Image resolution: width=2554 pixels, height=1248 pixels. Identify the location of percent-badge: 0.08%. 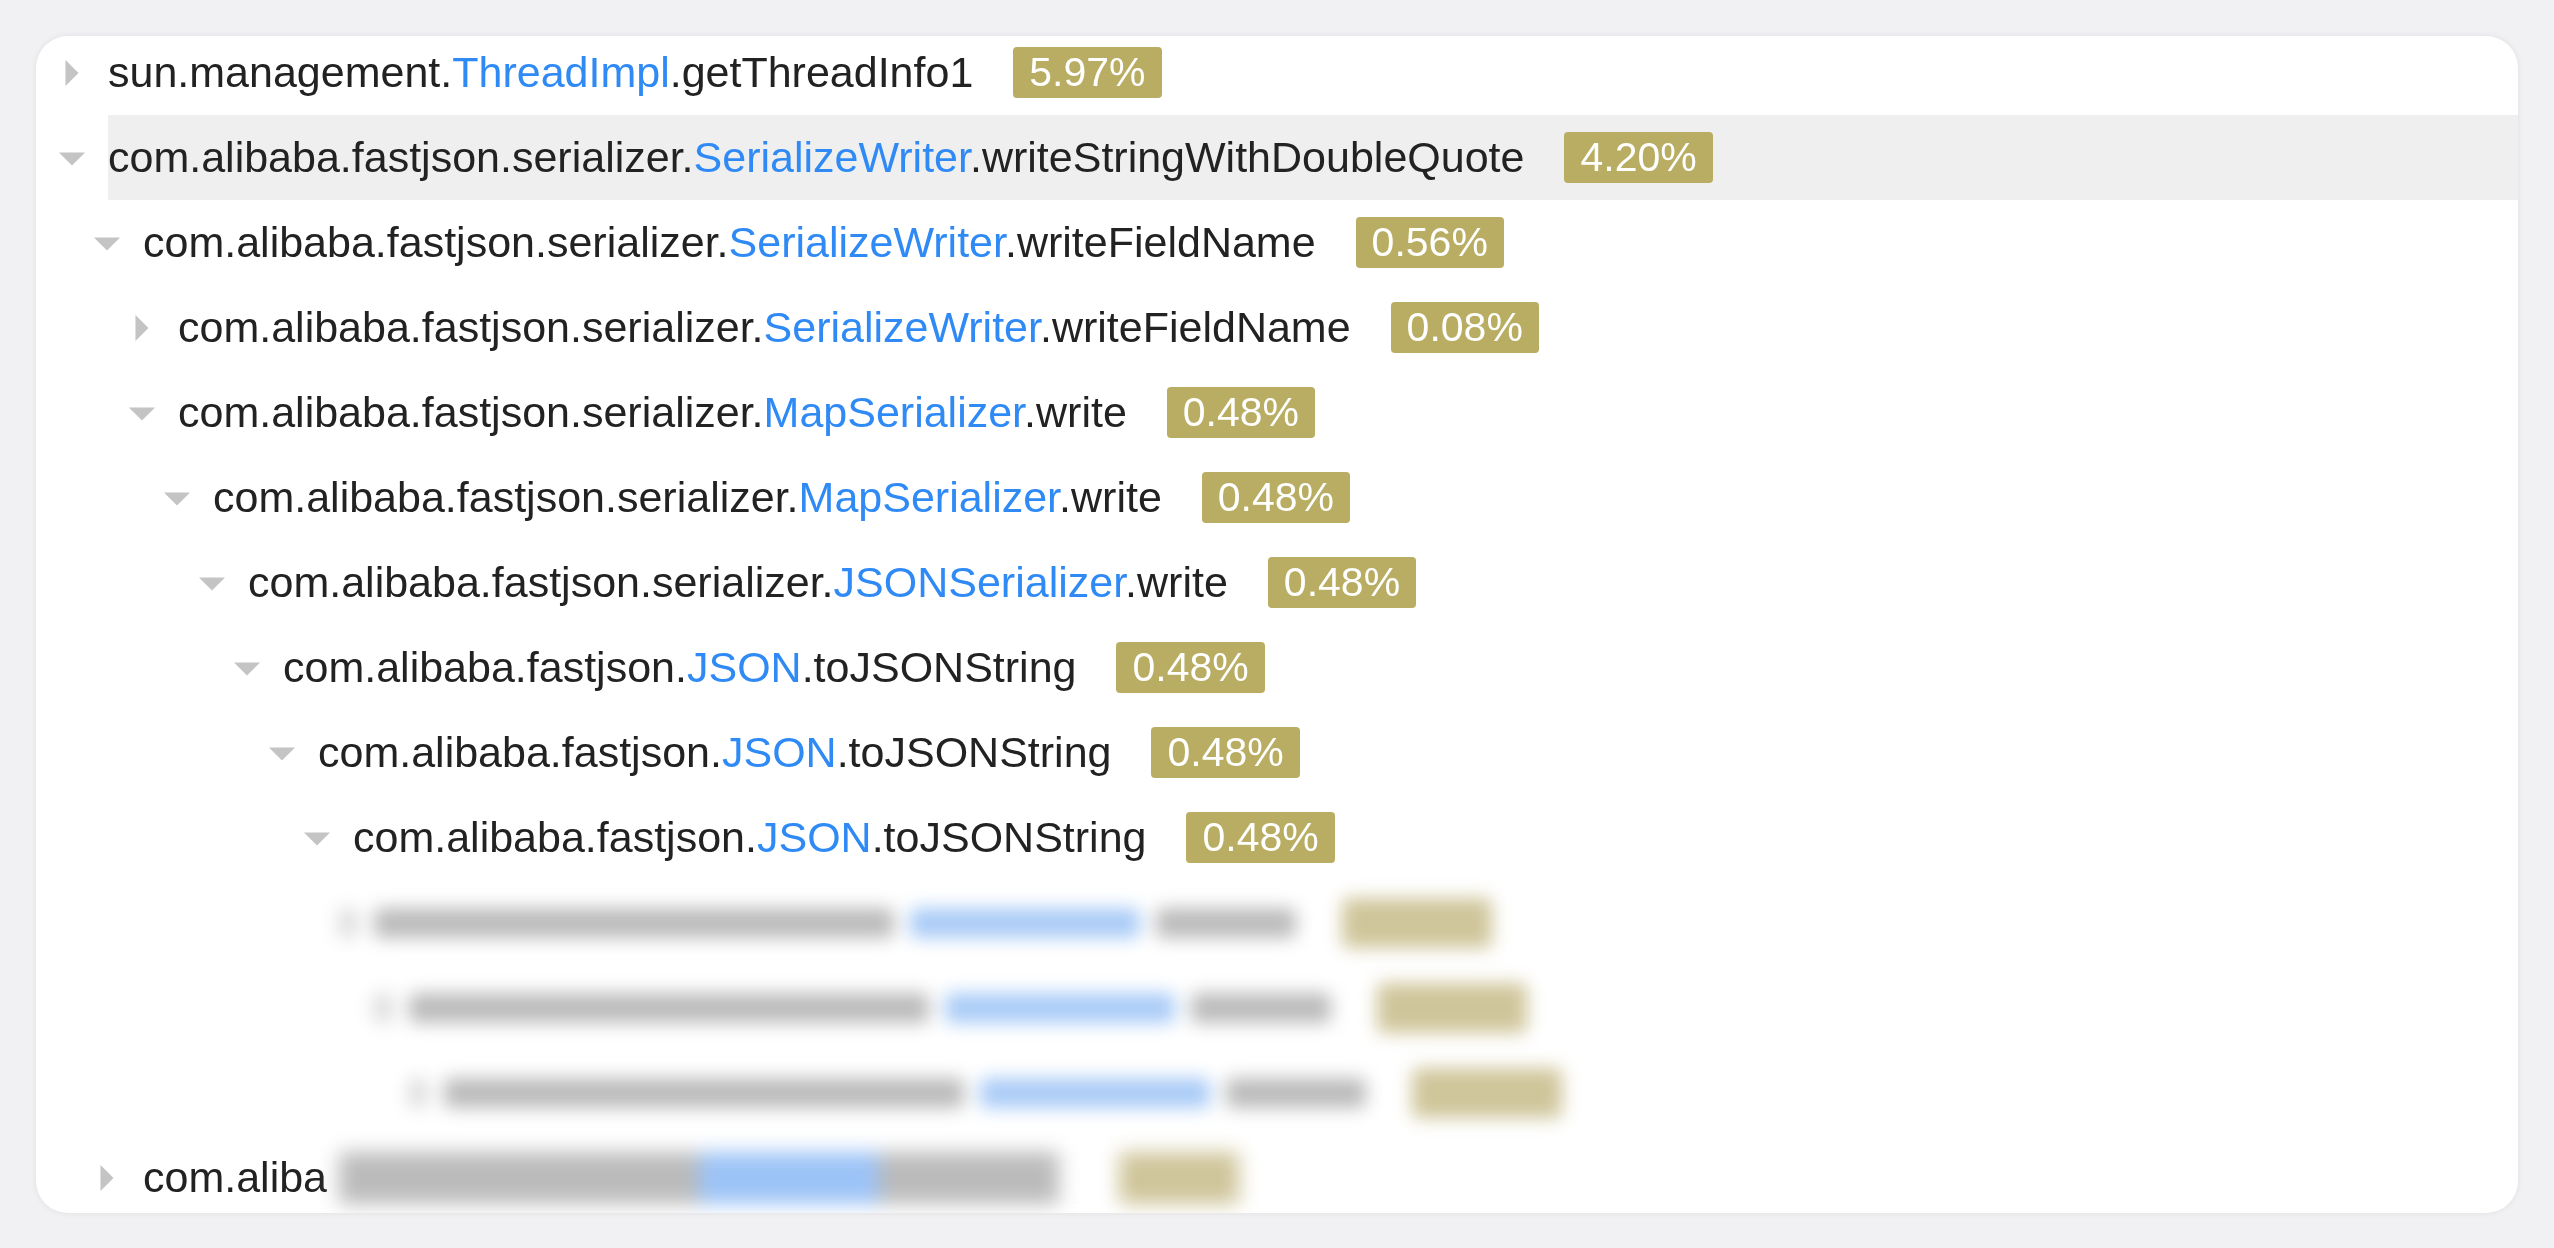
(1464, 327).